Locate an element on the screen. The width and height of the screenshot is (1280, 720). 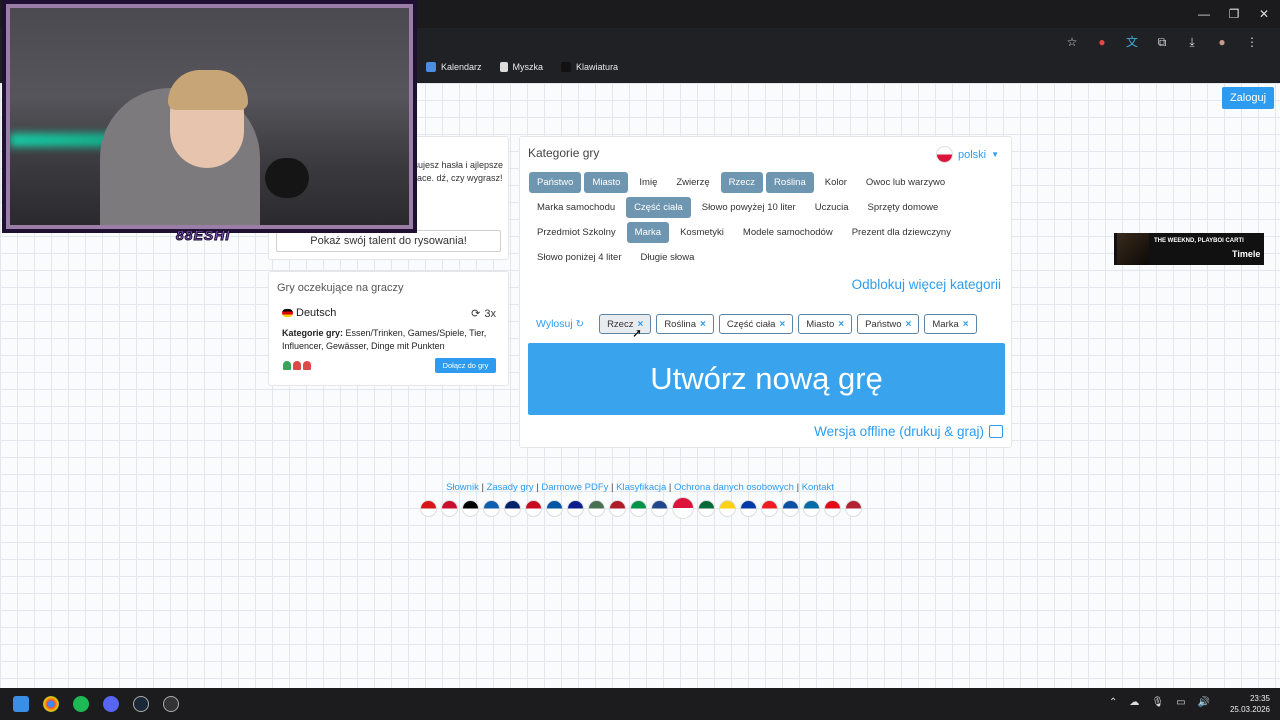
player-icon is located at coordinates (297, 365).